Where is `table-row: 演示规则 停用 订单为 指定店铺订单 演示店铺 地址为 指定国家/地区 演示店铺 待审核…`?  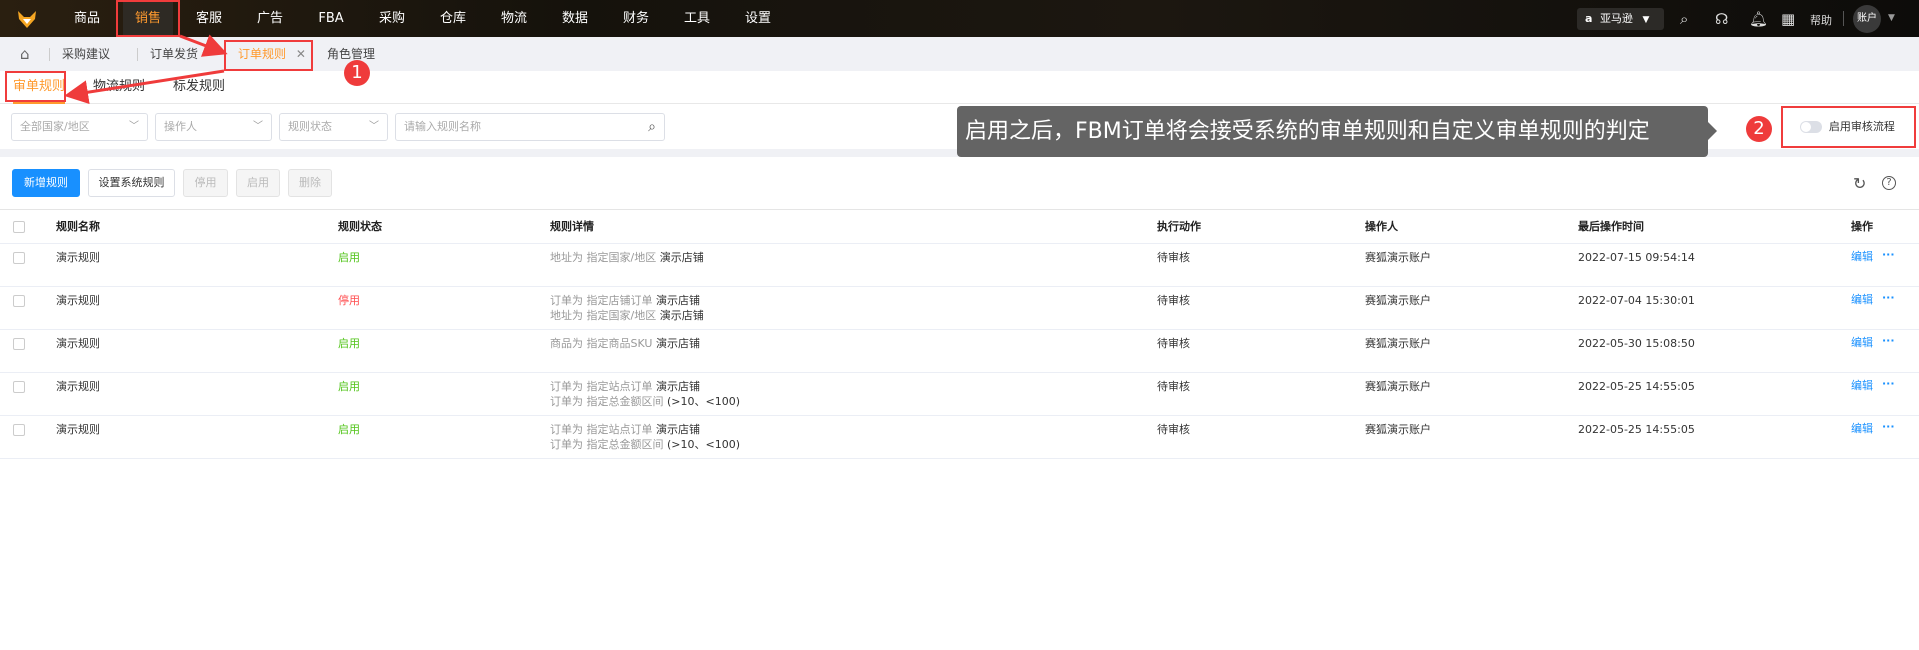
table-row: 演示规则 停用 订单为 指定店铺订单 演示店铺 地址为 指定国家/地区 演示店铺 待审核… is located at coordinates (959, 308).